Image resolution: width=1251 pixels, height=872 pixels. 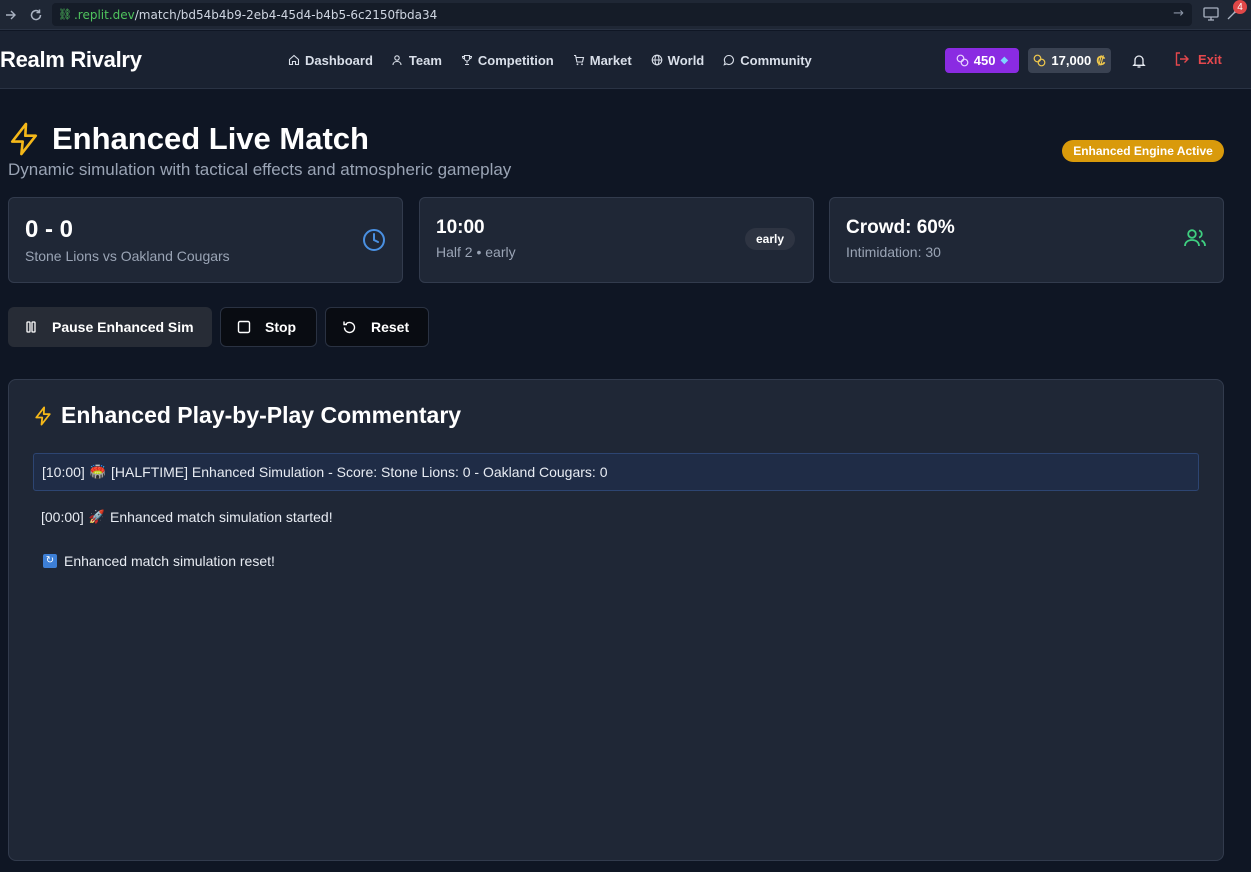 I want to click on pause-label: Pause Enhanced Sim, so click(x=123, y=327).